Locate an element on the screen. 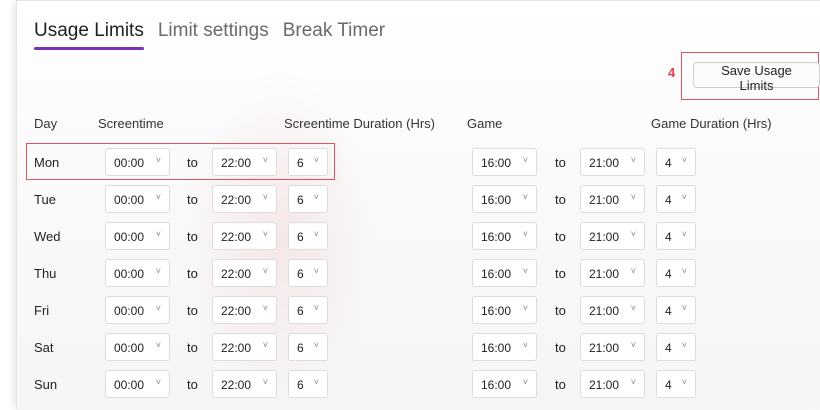 The image size is (820, 410). save-usage-limits-button: Save Usage Limits is located at coordinates (756, 77).